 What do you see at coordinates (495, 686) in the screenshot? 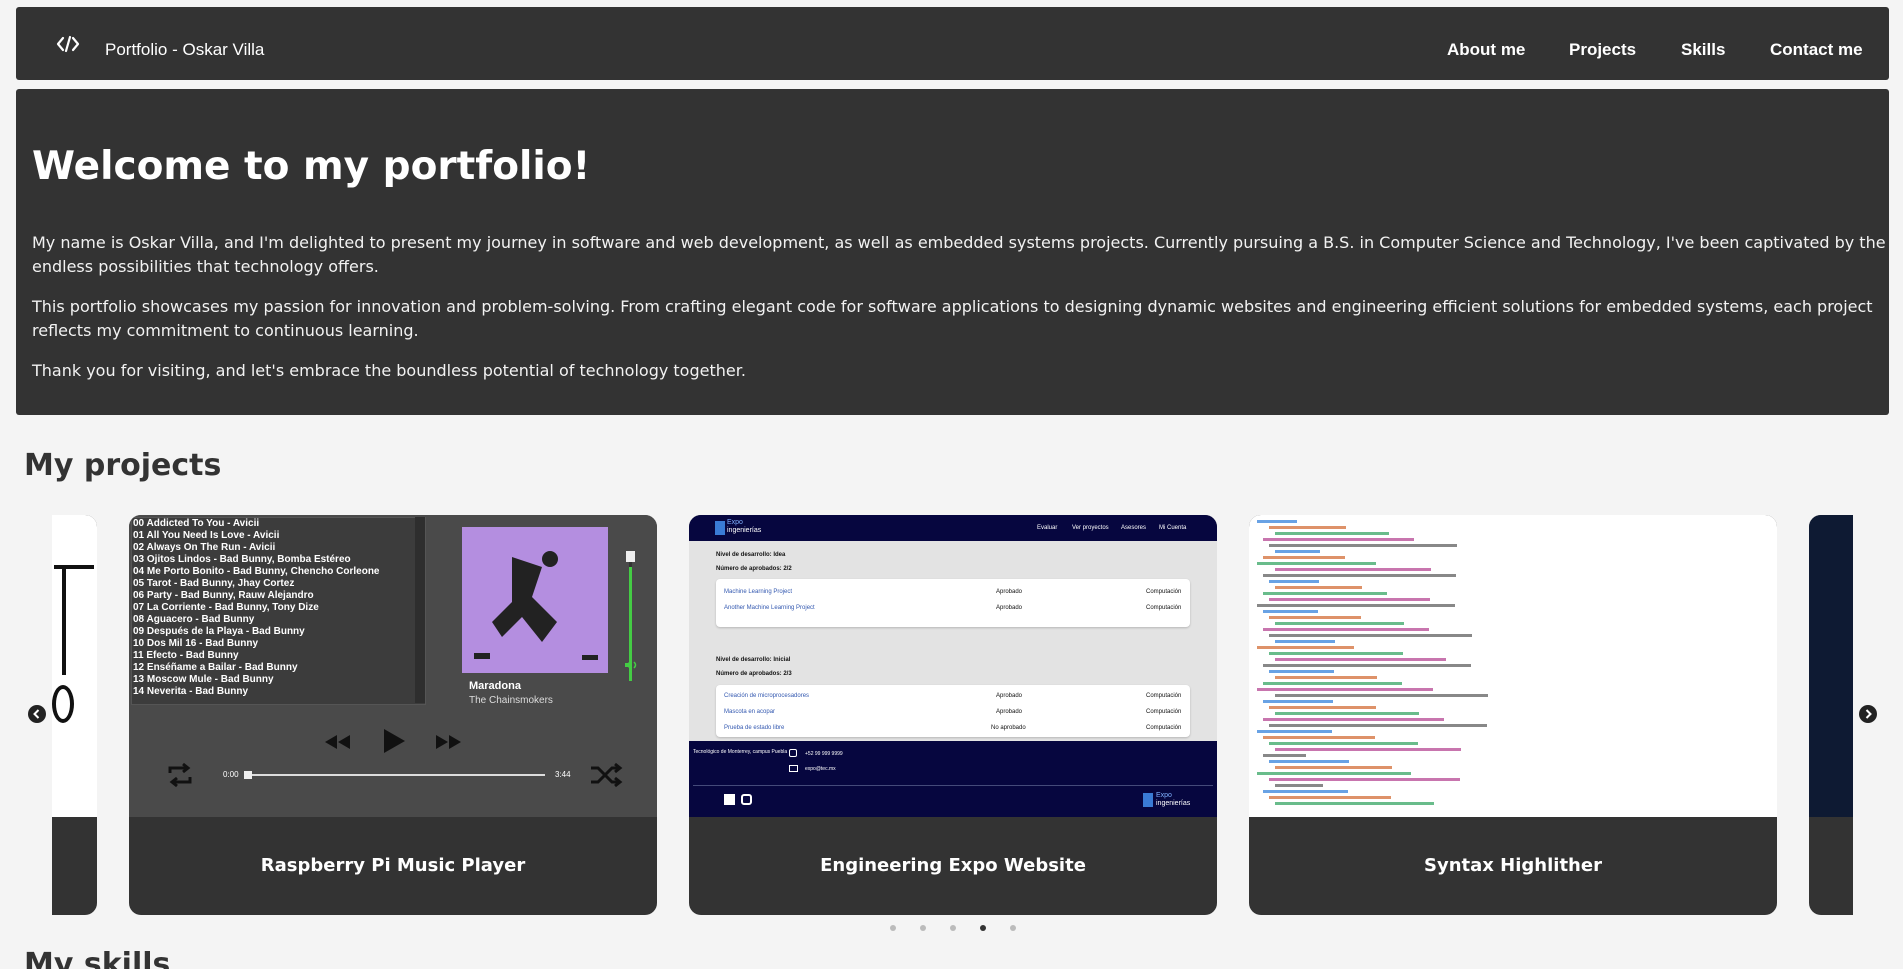
I see `song-title: Maradona` at bounding box center [495, 686].